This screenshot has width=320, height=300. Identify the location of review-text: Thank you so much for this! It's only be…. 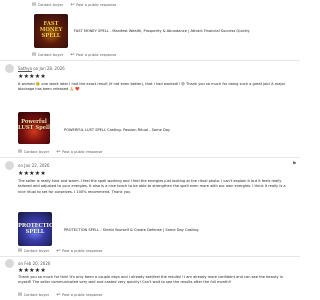
(151, 280).